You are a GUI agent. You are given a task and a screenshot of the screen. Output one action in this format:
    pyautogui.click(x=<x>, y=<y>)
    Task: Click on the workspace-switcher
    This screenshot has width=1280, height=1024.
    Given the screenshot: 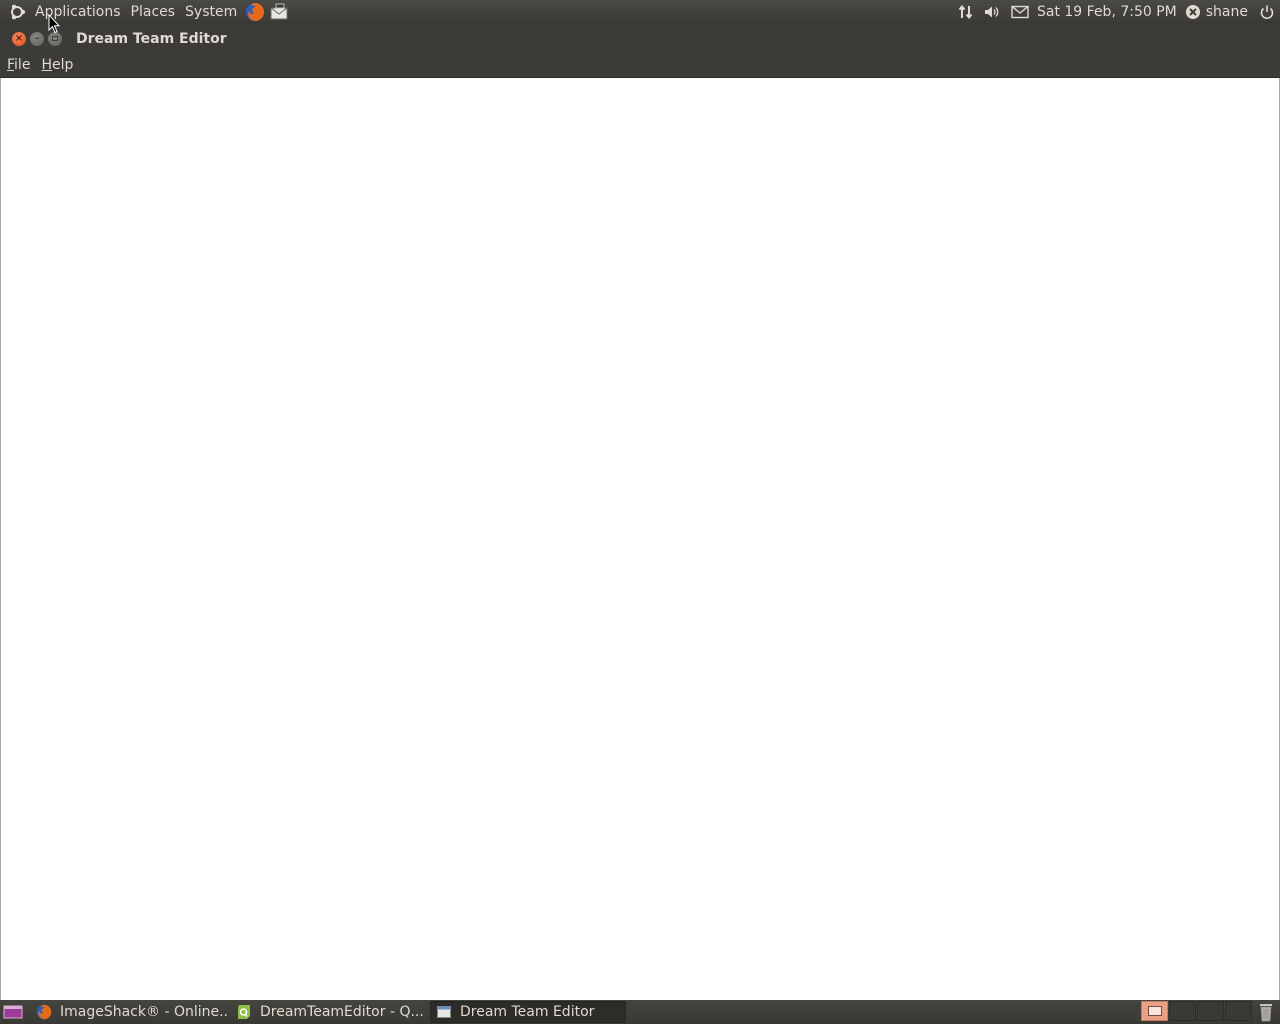 What is the action you would take?
    pyautogui.click(x=1196, y=1012)
    